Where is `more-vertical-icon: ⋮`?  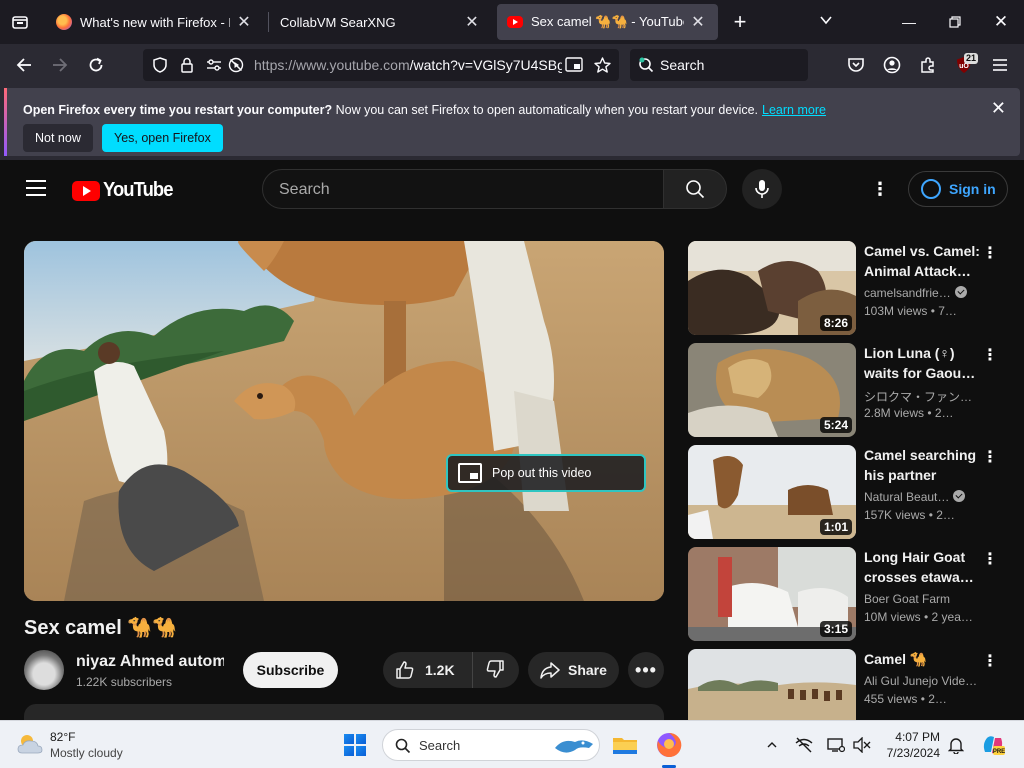 more-vertical-icon: ⋮ is located at coordinates (880, 189).